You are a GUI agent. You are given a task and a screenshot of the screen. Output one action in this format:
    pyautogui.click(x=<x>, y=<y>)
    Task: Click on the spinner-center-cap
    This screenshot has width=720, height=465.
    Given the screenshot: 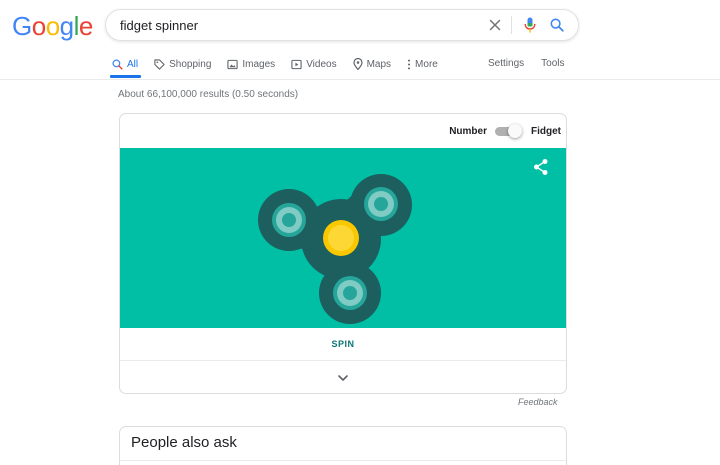 What is the action you would take?
    pyautogui.click(x=341, y=238)
    